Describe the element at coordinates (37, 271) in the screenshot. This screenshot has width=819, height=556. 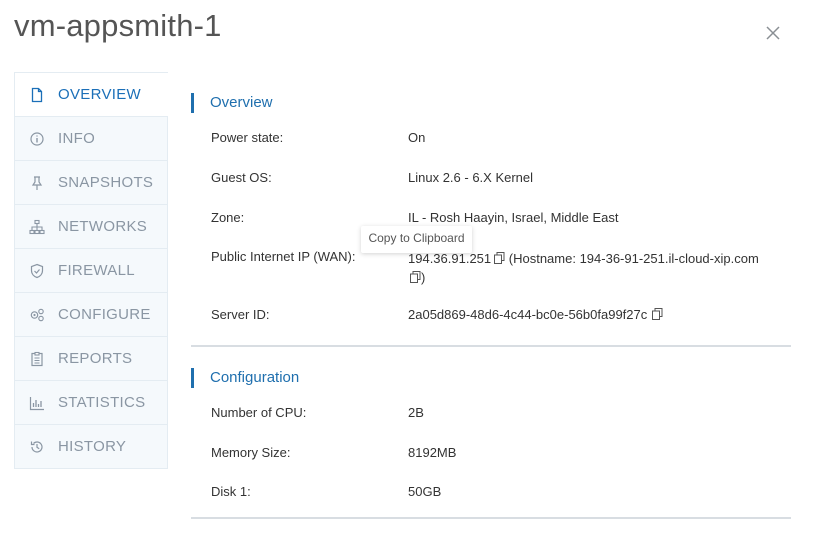
I see `shield-icon` at that location.